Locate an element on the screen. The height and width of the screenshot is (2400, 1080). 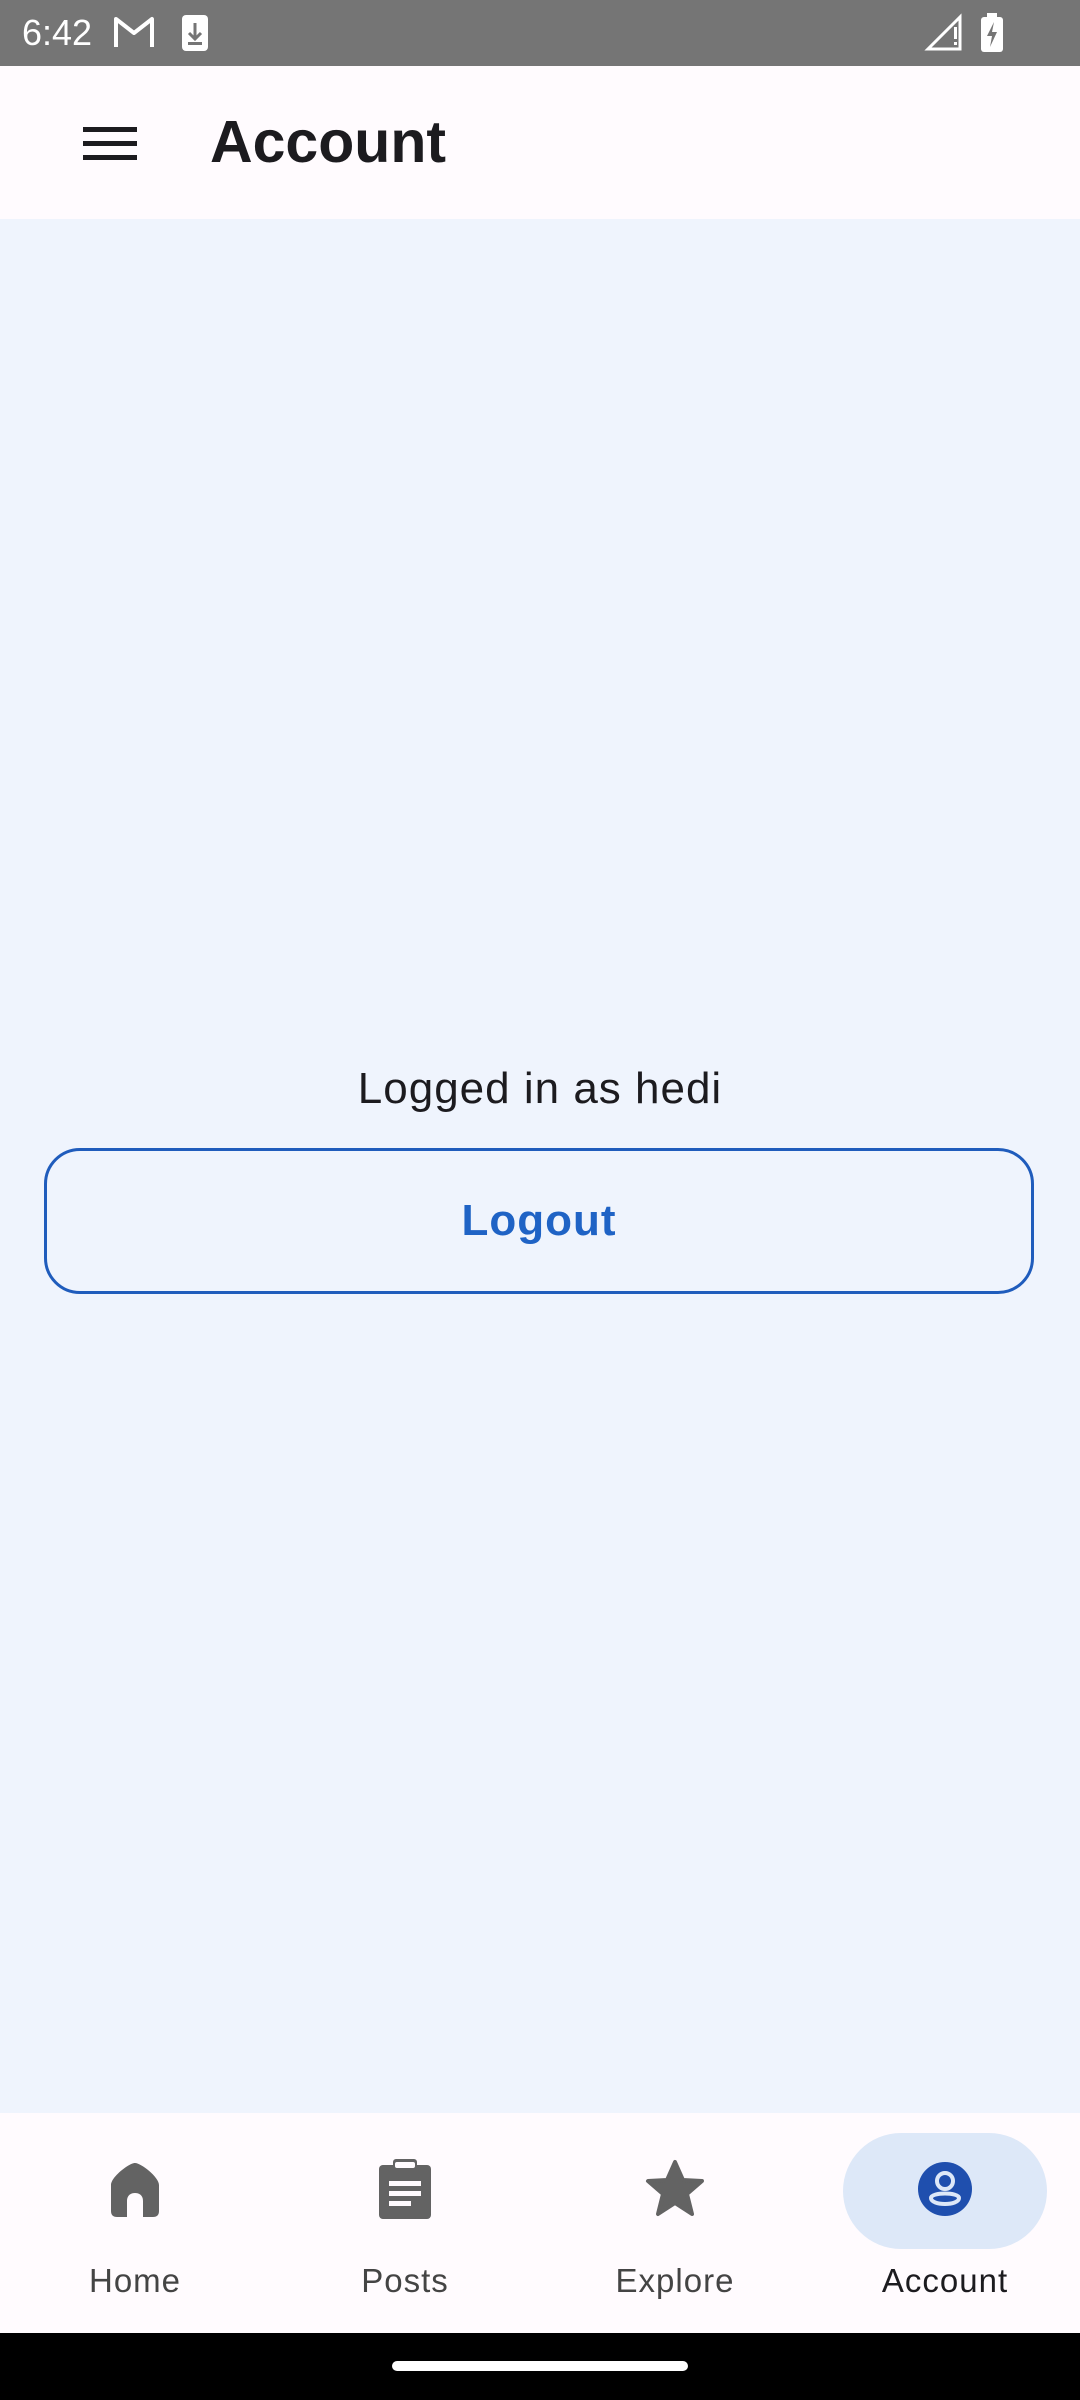
nav-label-posts: Posts is located at coordinates (405, 2280).